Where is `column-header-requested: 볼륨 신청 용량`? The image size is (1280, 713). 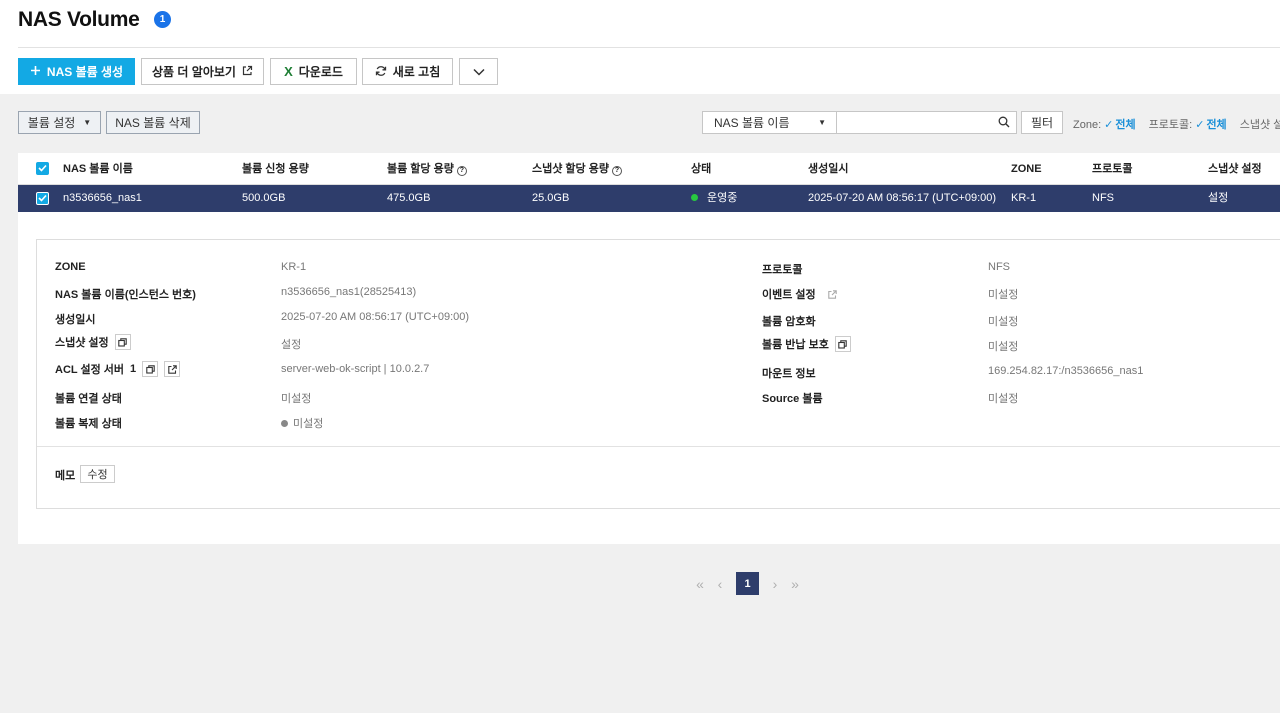 column-header-requested: 볼륨 신청 용량 is located at coordinates (275, 169).